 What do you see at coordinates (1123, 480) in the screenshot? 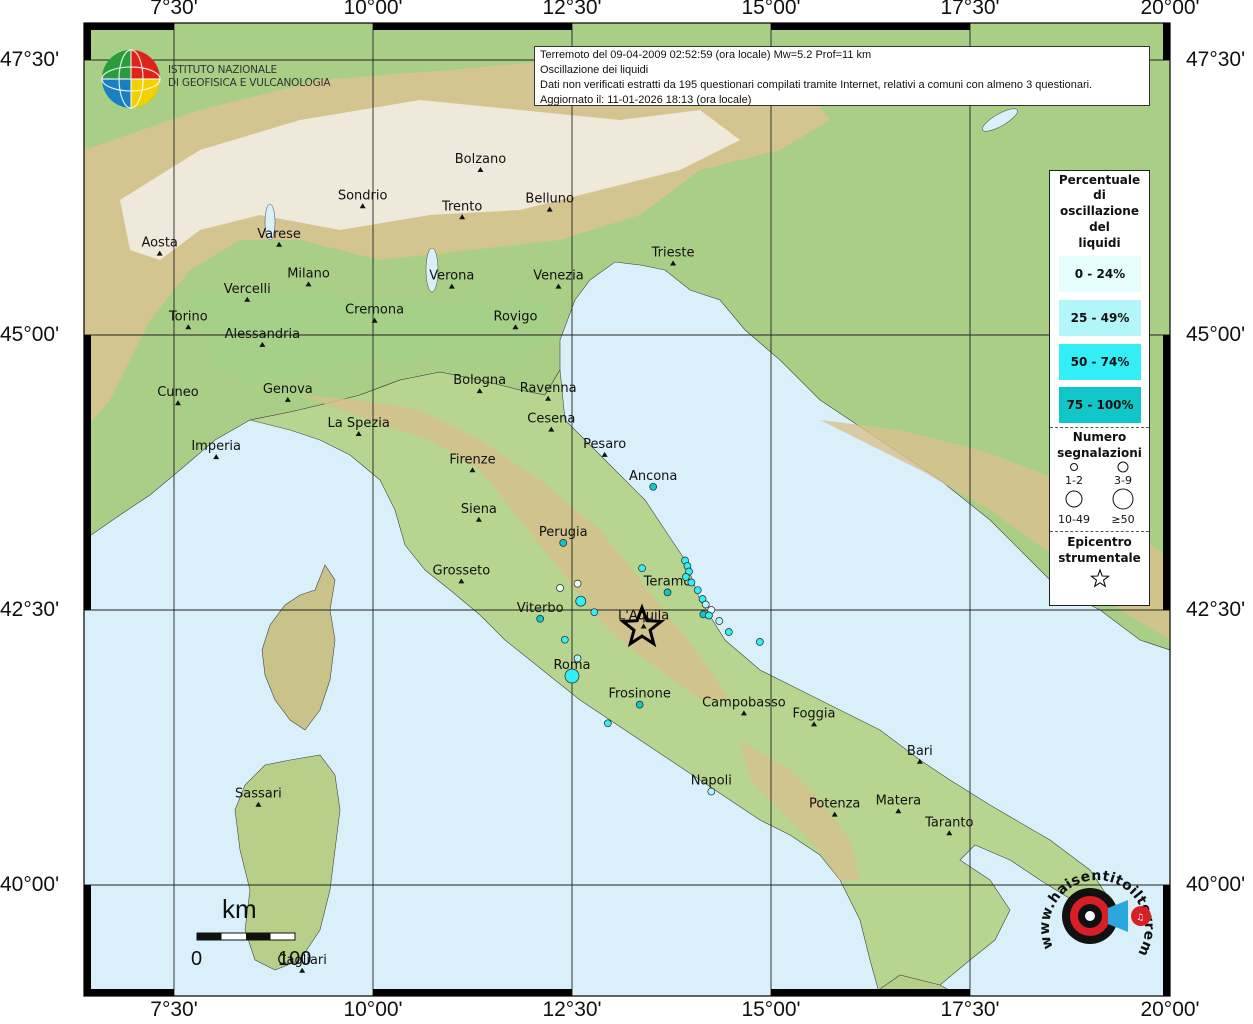
I see `legend-count-label-1: 3-9` at bounding box center [1123, 480].